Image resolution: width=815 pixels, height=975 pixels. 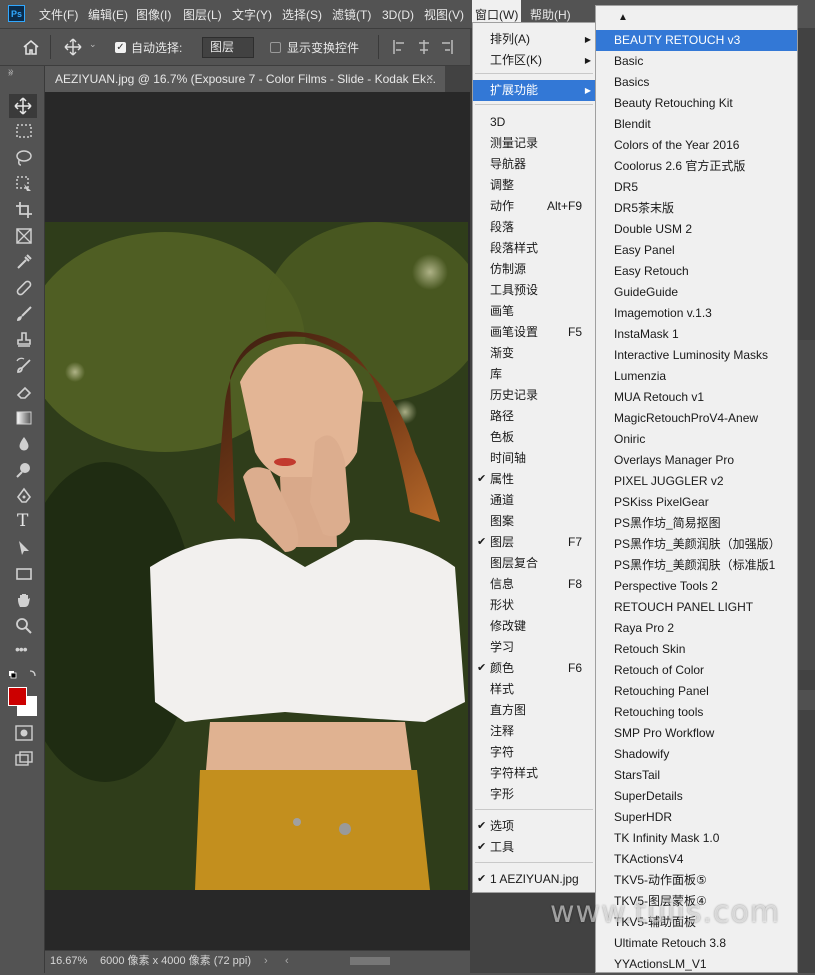 What do you see at coordinates (696, 271) in the screenshot?
I see `extension-menu-item: Easy Retouch` at bounding box center [696, 271].